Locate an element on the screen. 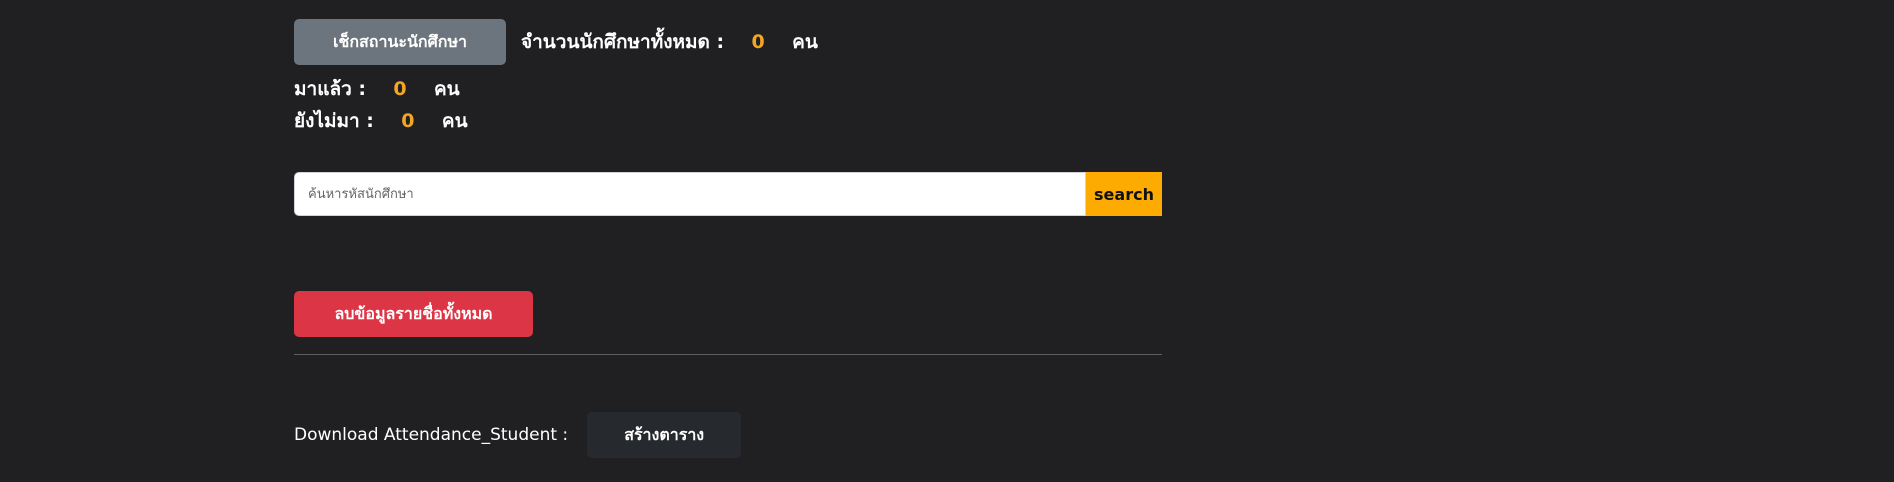  total-students-unit: คน is located at coordinates (805, 42).